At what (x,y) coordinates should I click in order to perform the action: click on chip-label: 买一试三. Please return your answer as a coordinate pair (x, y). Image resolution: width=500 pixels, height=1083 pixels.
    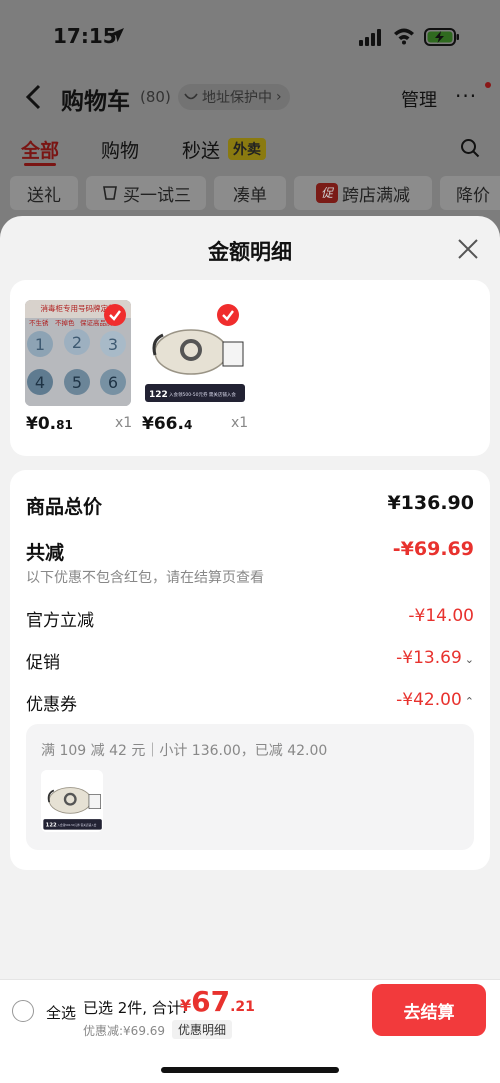
    Looking at the image, I should click on (157, 195).